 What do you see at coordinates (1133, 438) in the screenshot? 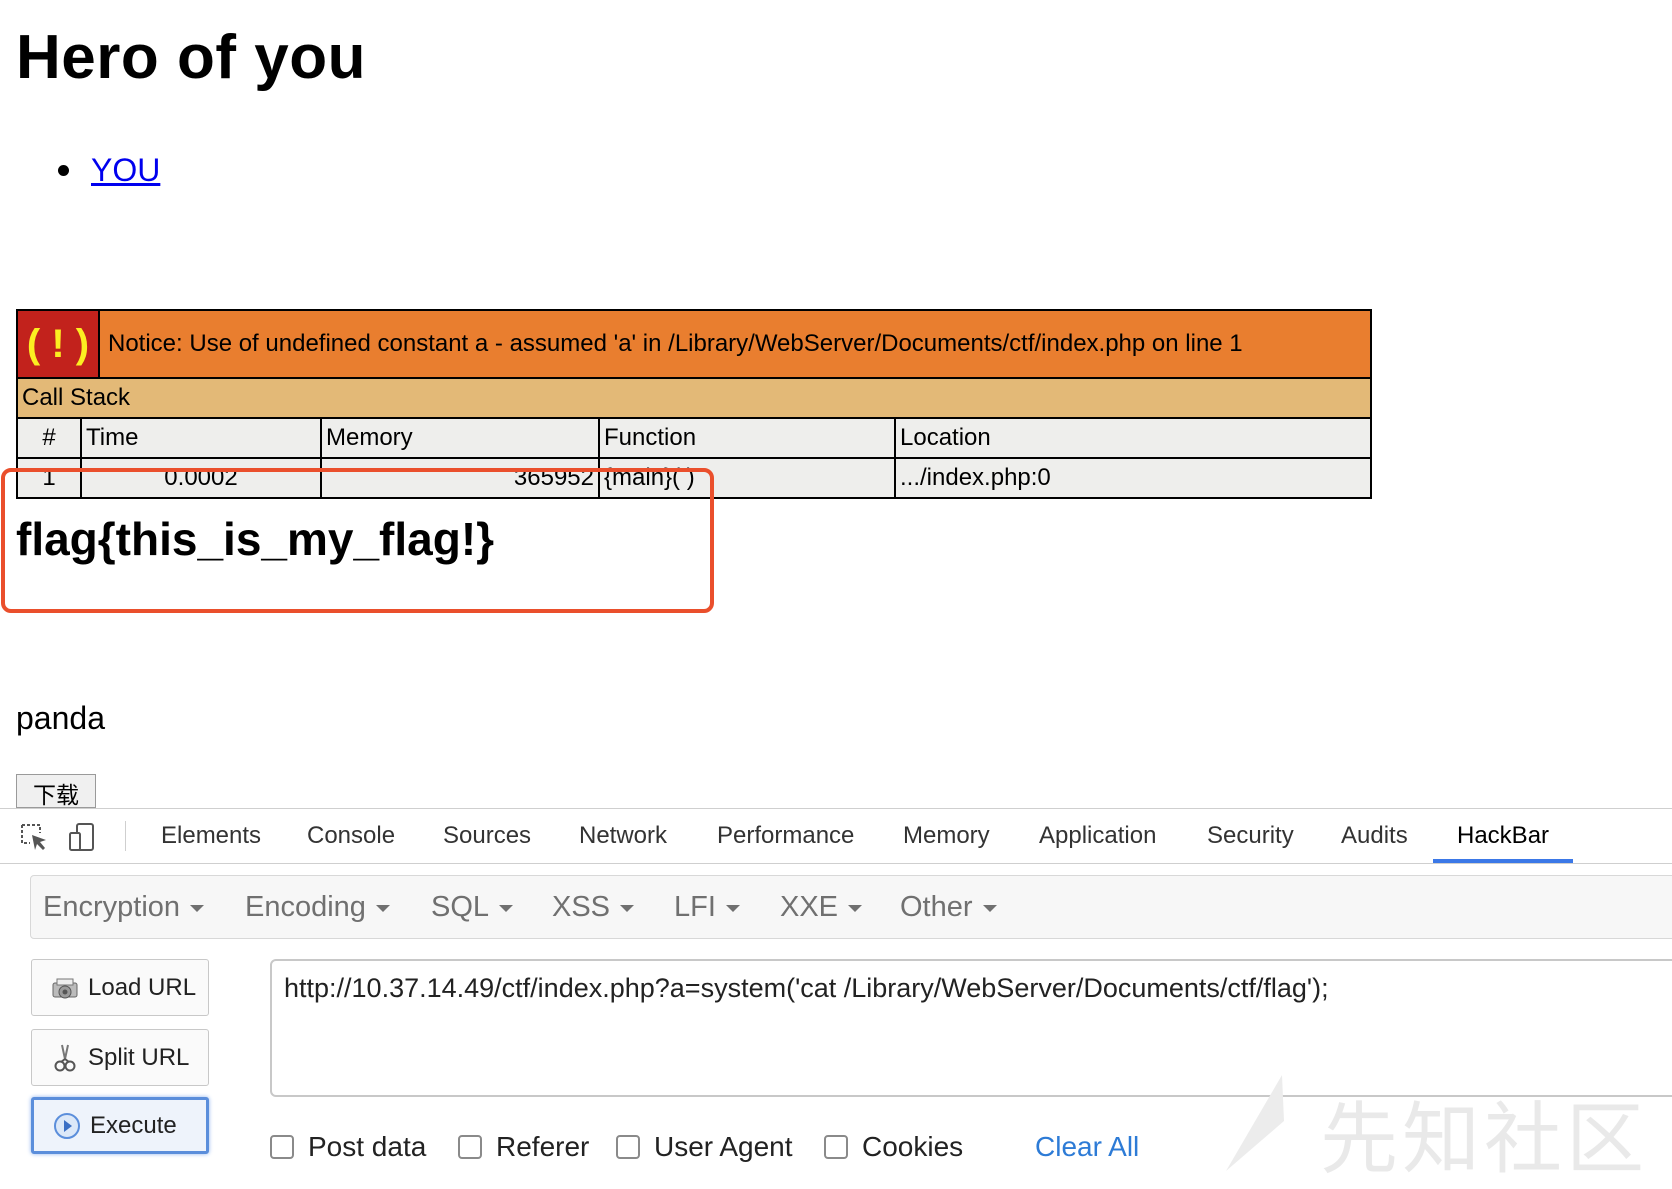
I see `col-header-location: Location` at bounding box center [1133, 438].